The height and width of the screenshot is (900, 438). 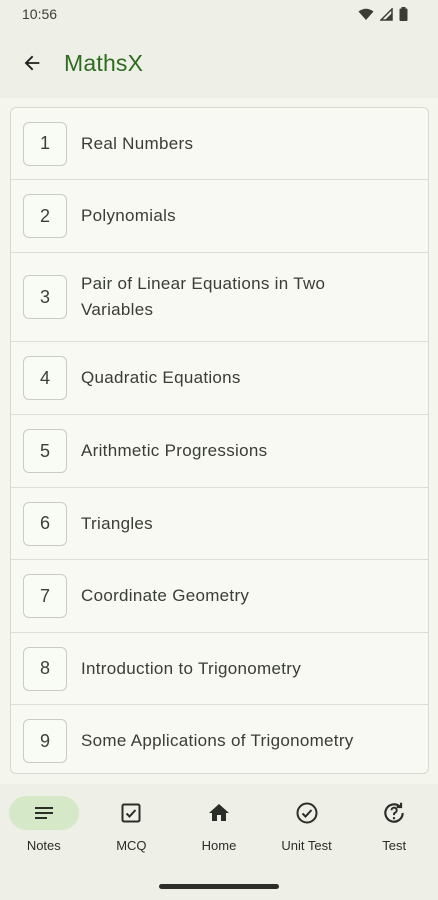 What do you see at coordinates (45, 741) in the screenshot?
I see `chapter-number: 9` at bounding box center [45, 741].